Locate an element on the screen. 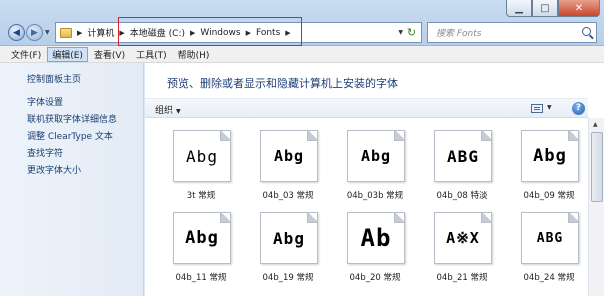  font-file-icon: Ab is located at coordinates (376, 238).